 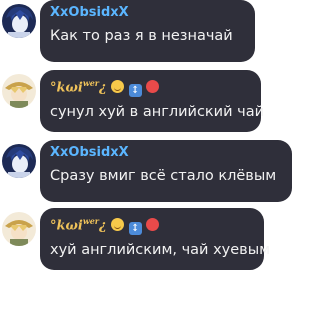 I want to click on message-bubble: °kωiwer¿ ↕ хуй английским, чай хуевым, so click(x=155, y=239).